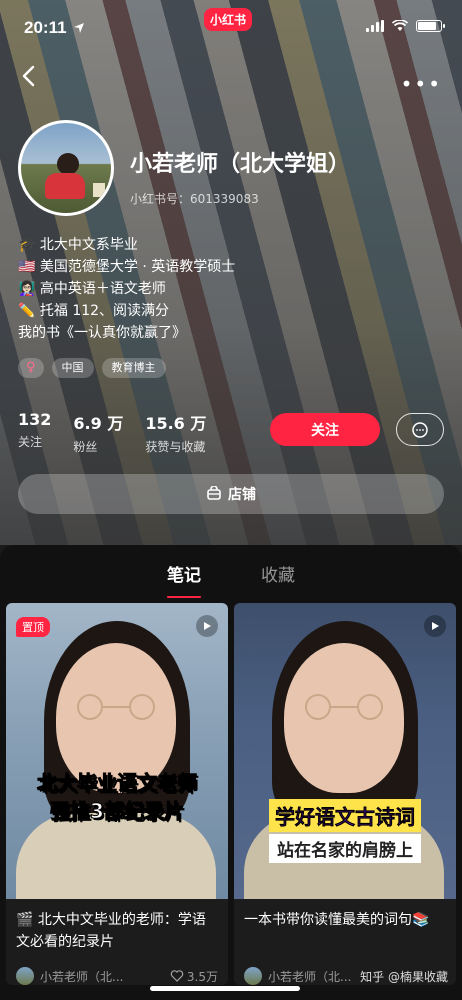 The height and width of the screenshot is (1000, 462). Describe the element at coordinates (345, 848) in the screenshot. I see `cover-caption-line: 站在名家的肩膀上` at that location.